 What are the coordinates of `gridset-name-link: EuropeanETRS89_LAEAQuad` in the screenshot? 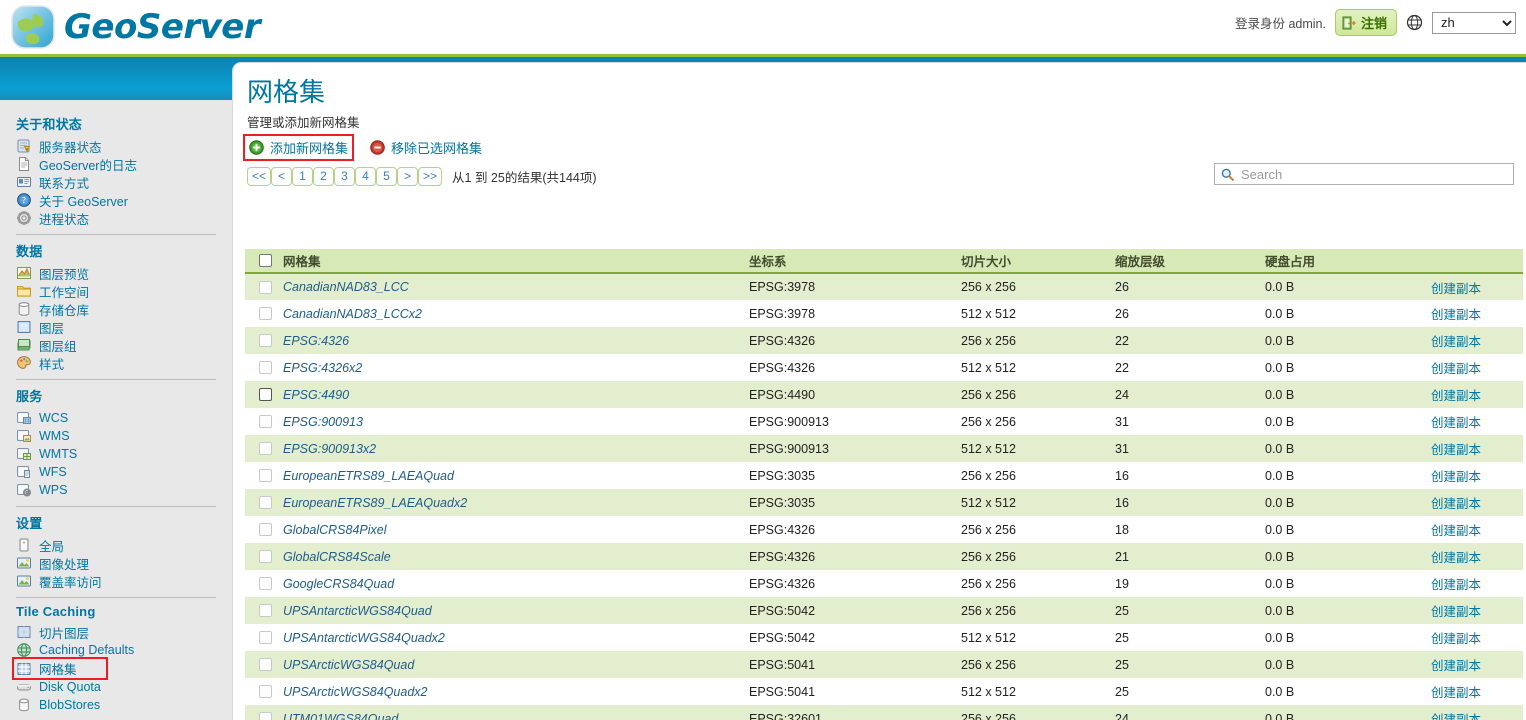 It's located at (368, 476).